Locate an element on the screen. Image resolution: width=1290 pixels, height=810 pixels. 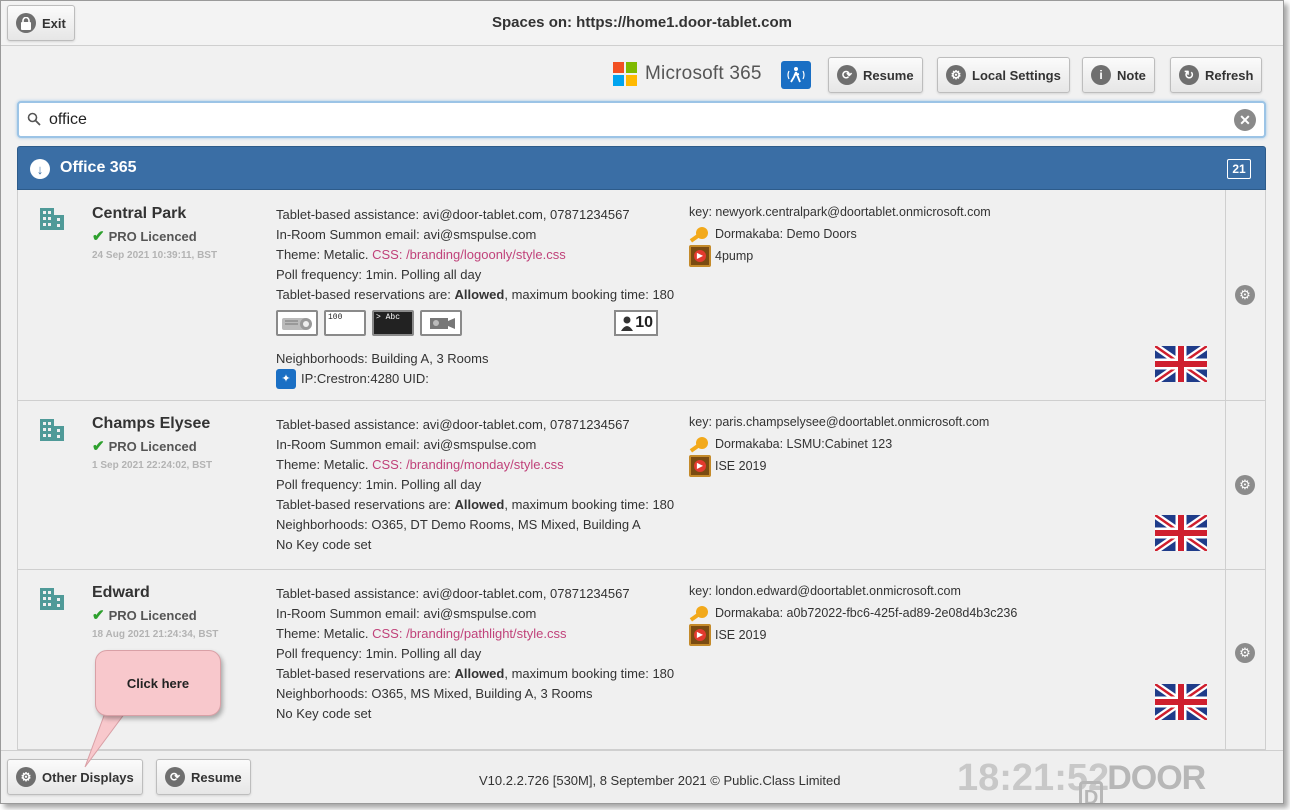
local-settings-label: Local Settings is located at coordinates (1016, 75).